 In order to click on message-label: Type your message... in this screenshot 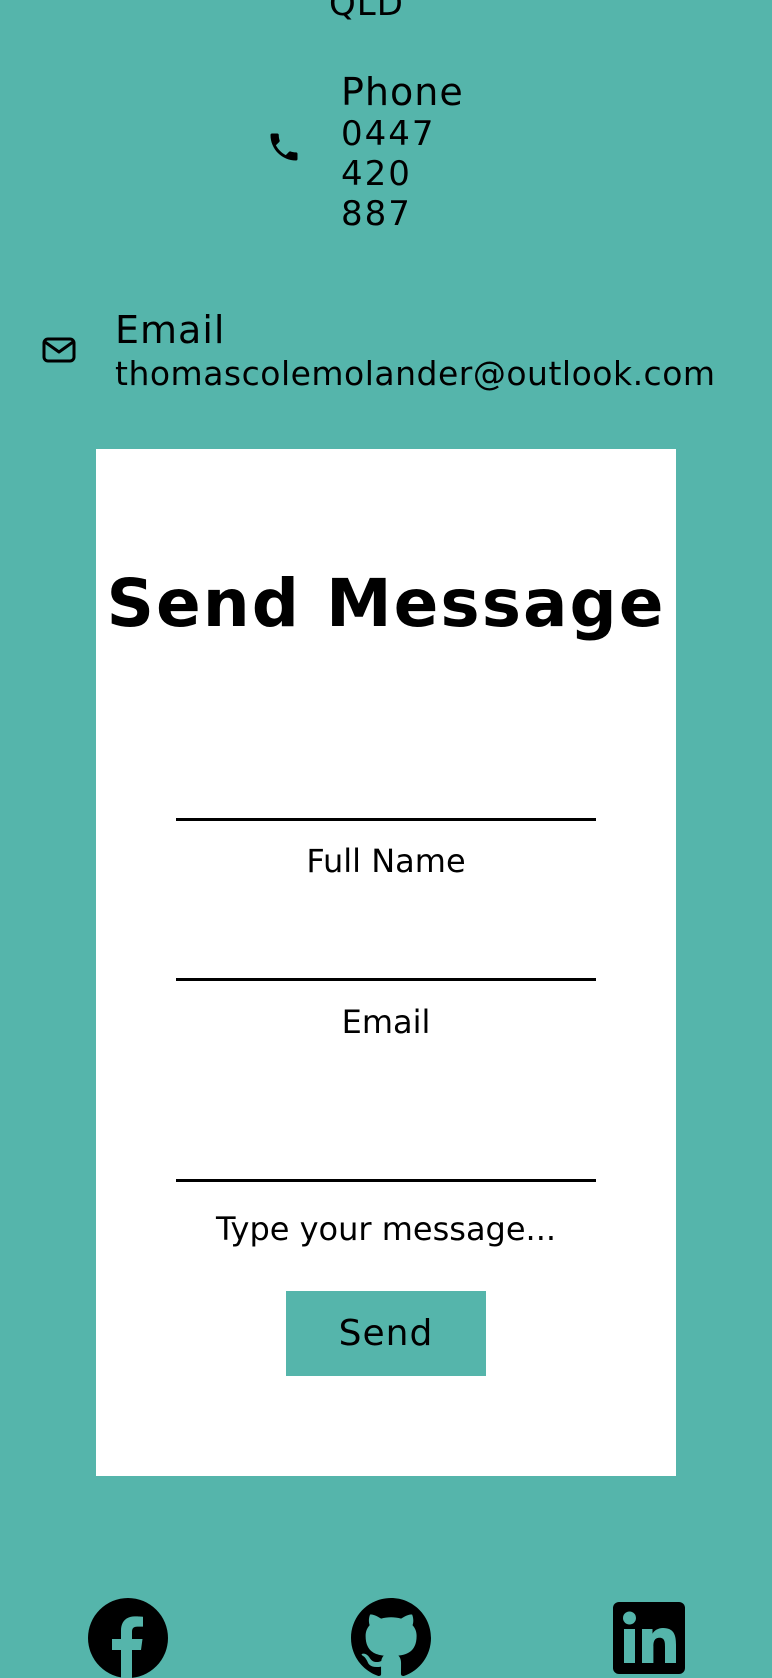, I will do `click(386, 1229)`.